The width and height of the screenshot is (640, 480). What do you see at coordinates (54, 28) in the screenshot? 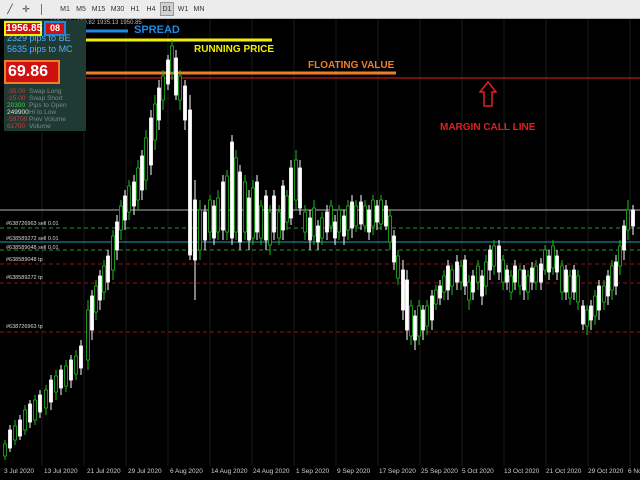
I see `spread-value: 08` at bounding box center [54, 28].